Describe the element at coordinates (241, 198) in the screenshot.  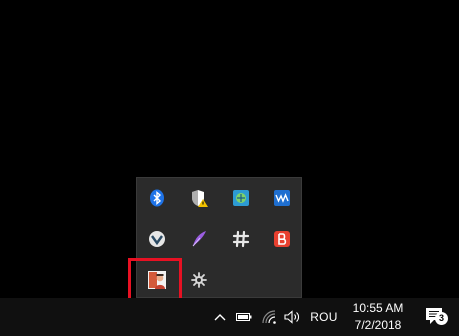
I see `network-app-icon` at that location.